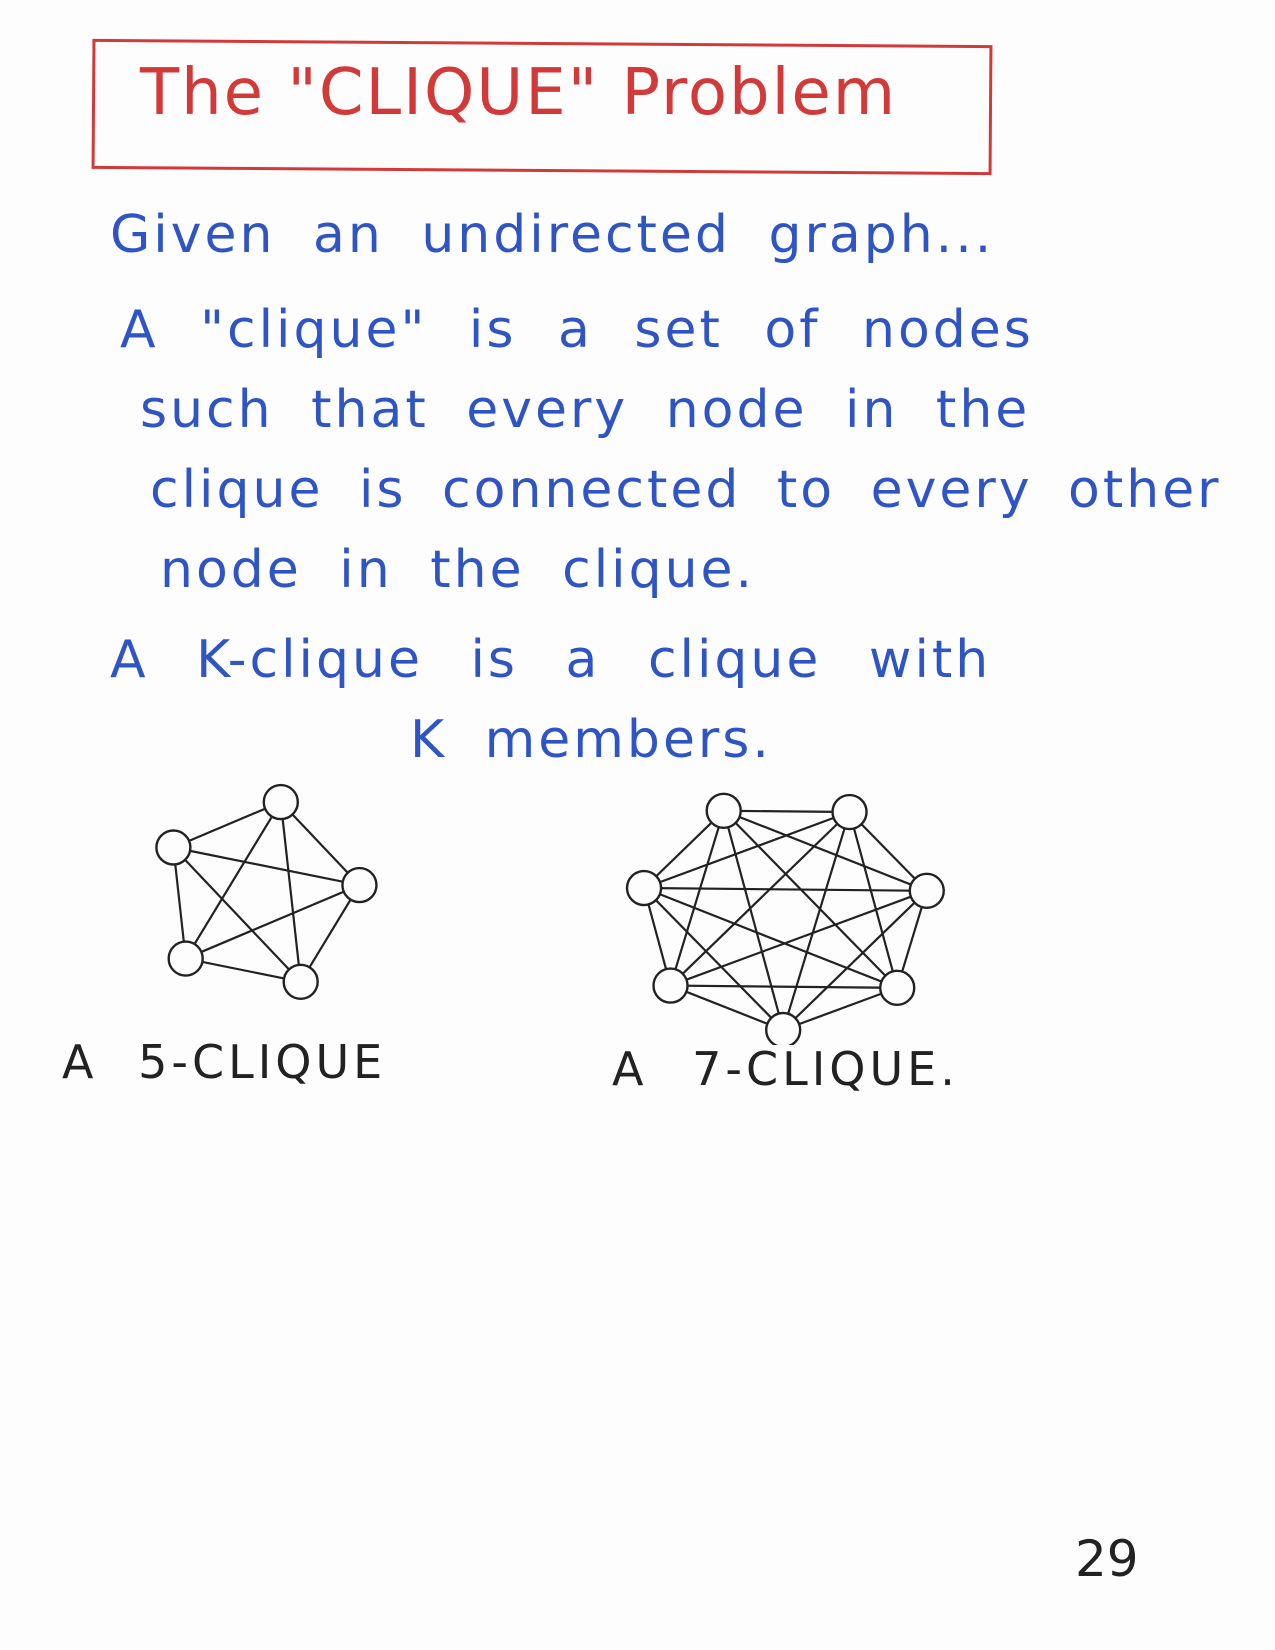 This screenshot has width=1275, height=1650. Describe the element at coordinates (577, 330) in the screenshot. I see `text-line-2: A "clique" is a set of nodes` at that location.